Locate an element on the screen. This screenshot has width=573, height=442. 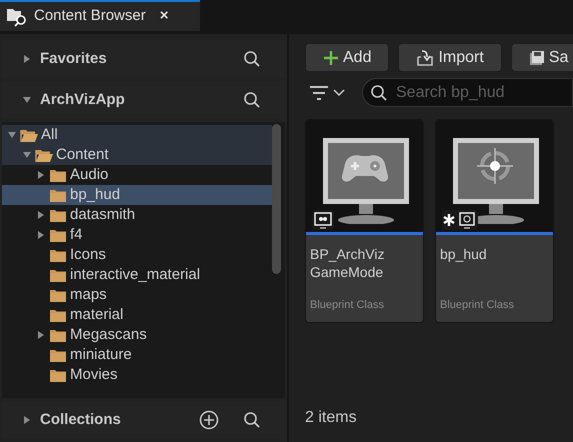
folder-label: interactive_material is located at coordinates (135, 274).